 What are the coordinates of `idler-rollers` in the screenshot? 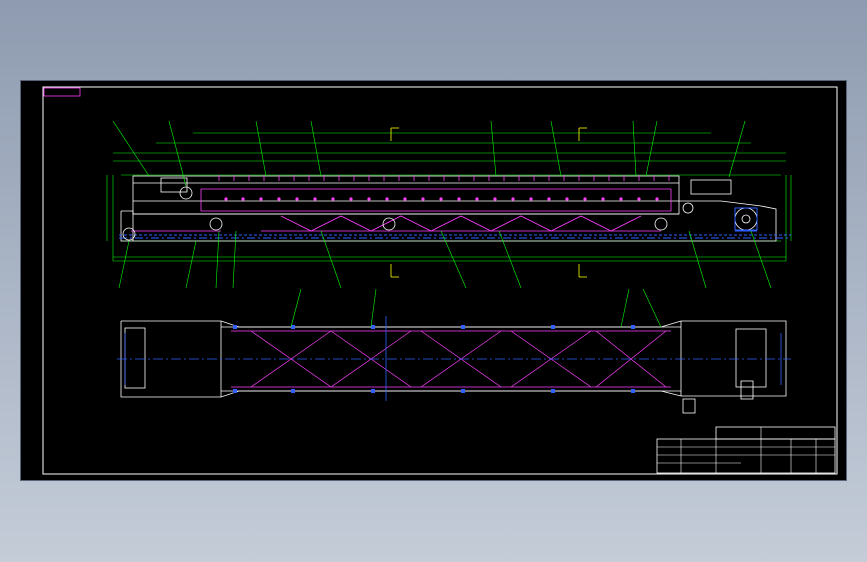 It's located at (441, 199).